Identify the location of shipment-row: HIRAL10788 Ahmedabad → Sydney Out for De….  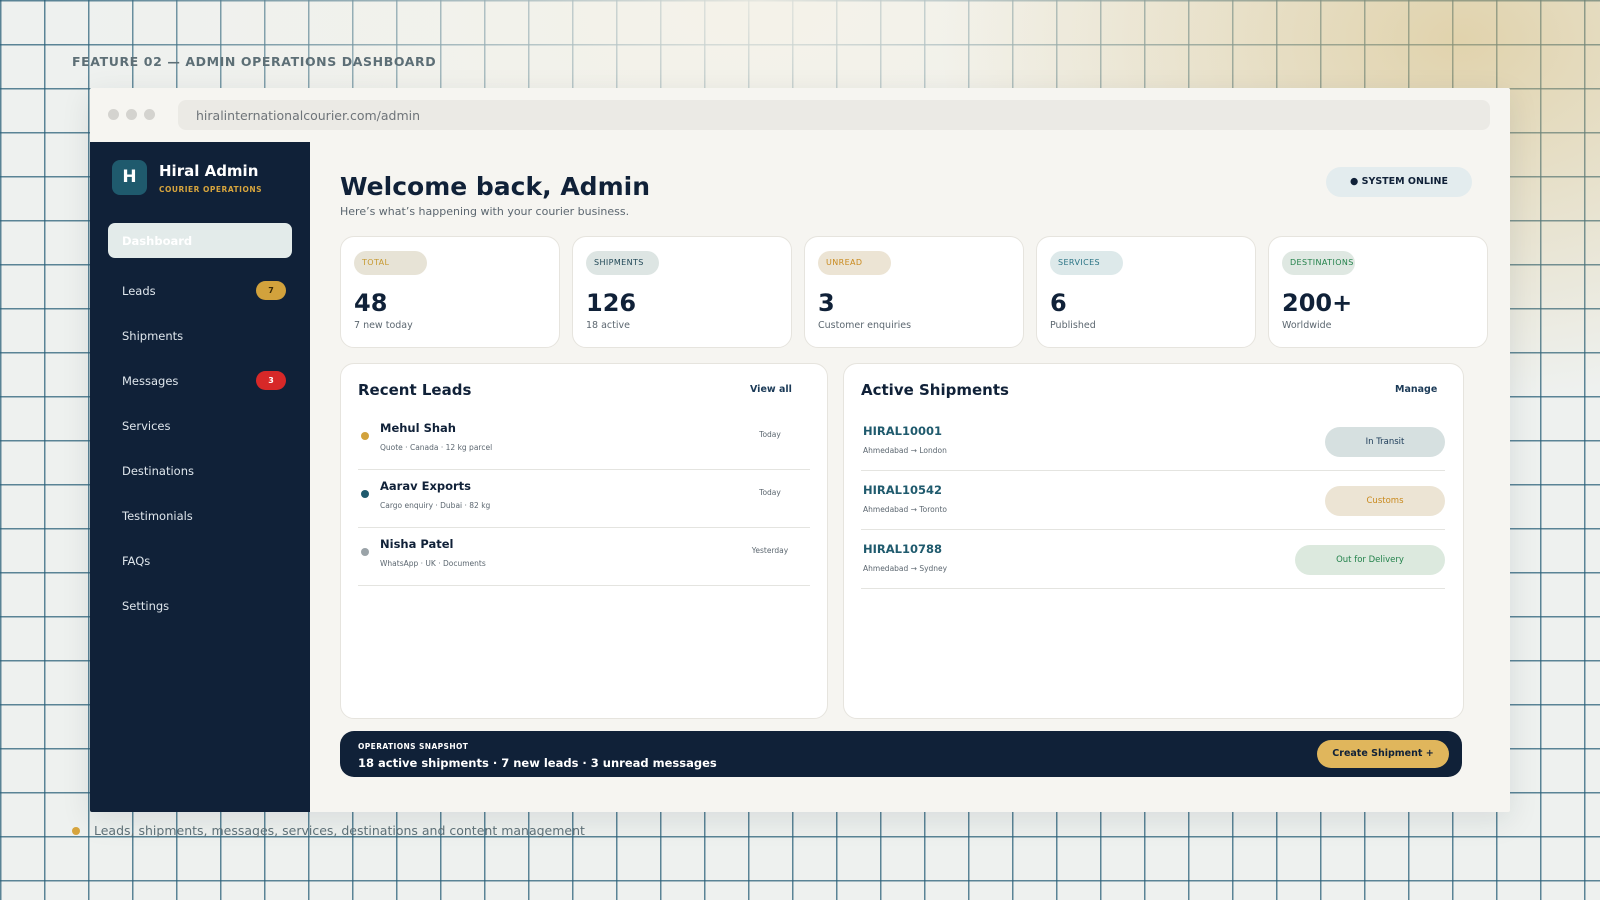
(1153, 559).